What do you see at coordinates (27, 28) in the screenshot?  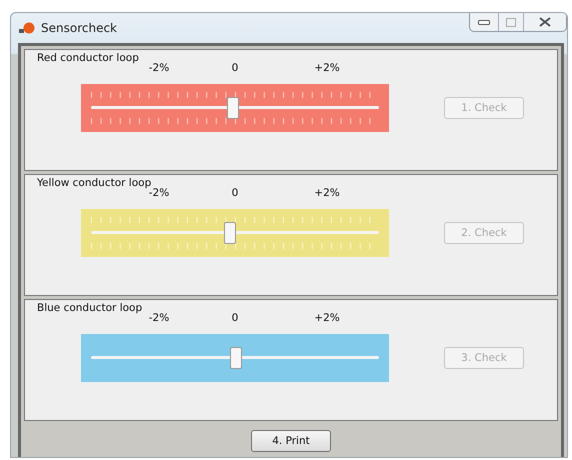 I see `app-logo-icon` at bounding box center [27, 28].